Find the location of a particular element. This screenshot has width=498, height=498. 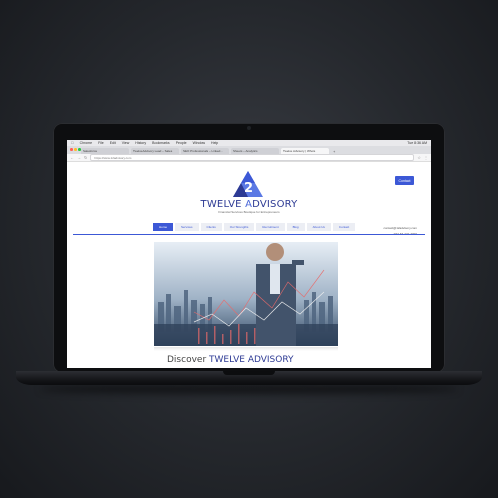

discover-heading: Discover TWELVE ADVISORY is located at coordinates (230, 360).